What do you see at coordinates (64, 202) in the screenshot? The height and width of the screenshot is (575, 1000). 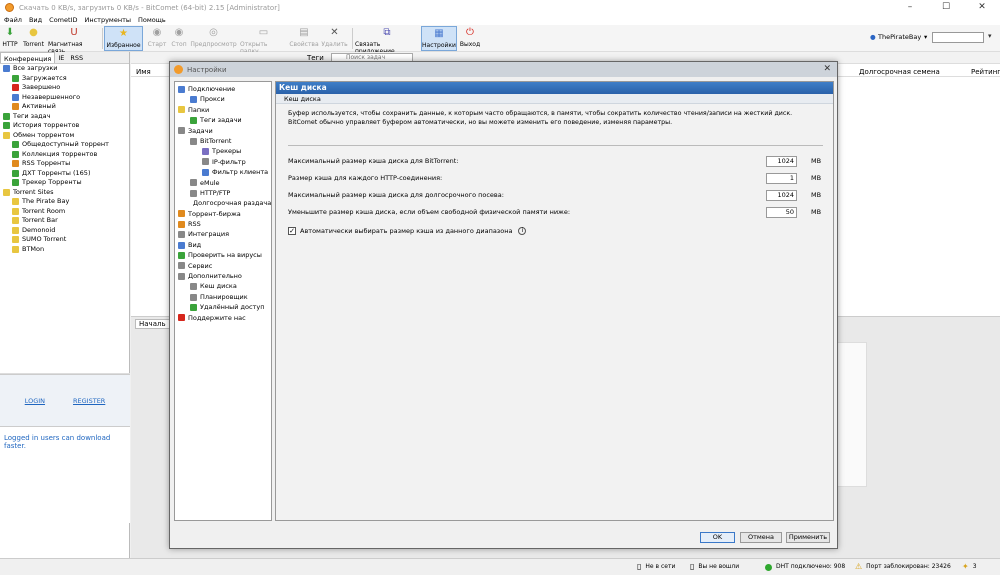 I see `category-item: The Pirate Bay` at bounding box center [64, 202].